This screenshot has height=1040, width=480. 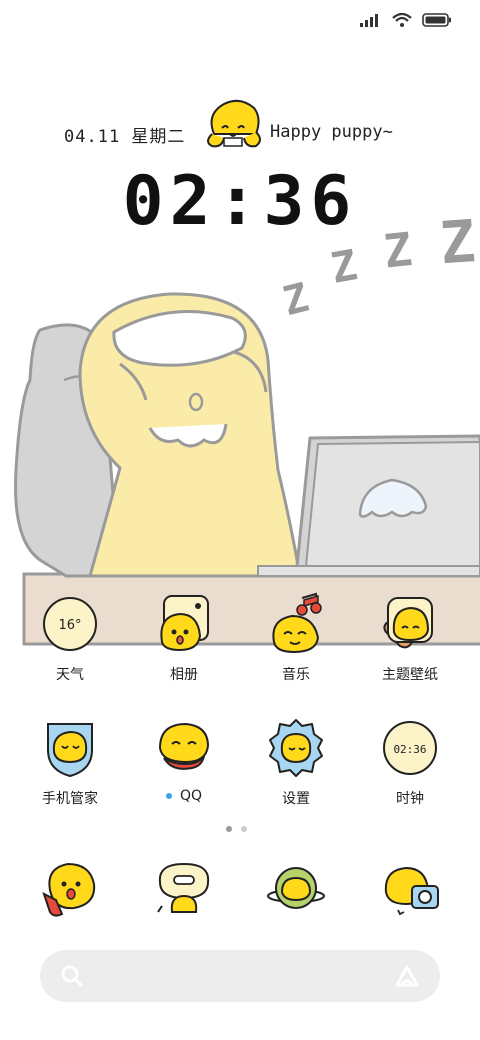 I want to click on qq-icon, so click(x=184, y=746).